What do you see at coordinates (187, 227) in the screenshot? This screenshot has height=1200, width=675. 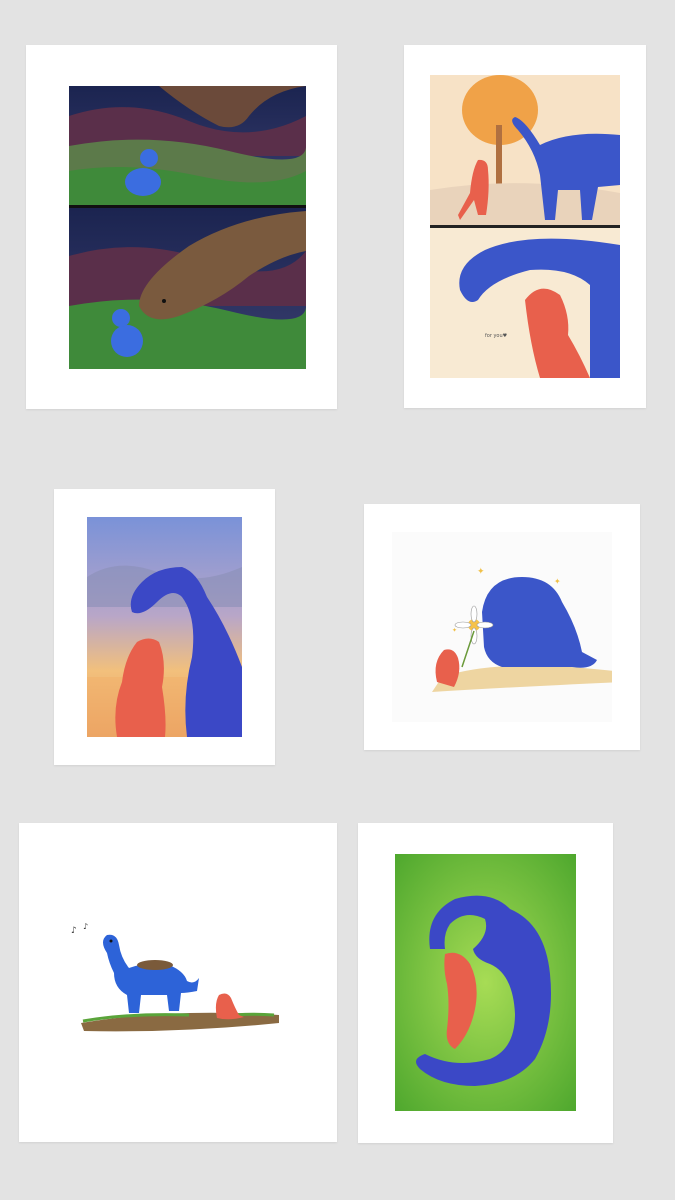 I see `artwork-night-meeting` at bounding box center [187, 227].